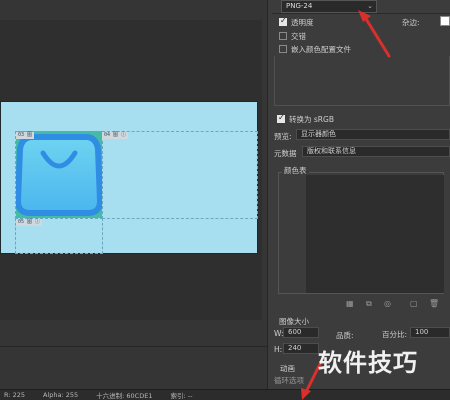  I want to click on annotation-arrow, so click(374, 34).